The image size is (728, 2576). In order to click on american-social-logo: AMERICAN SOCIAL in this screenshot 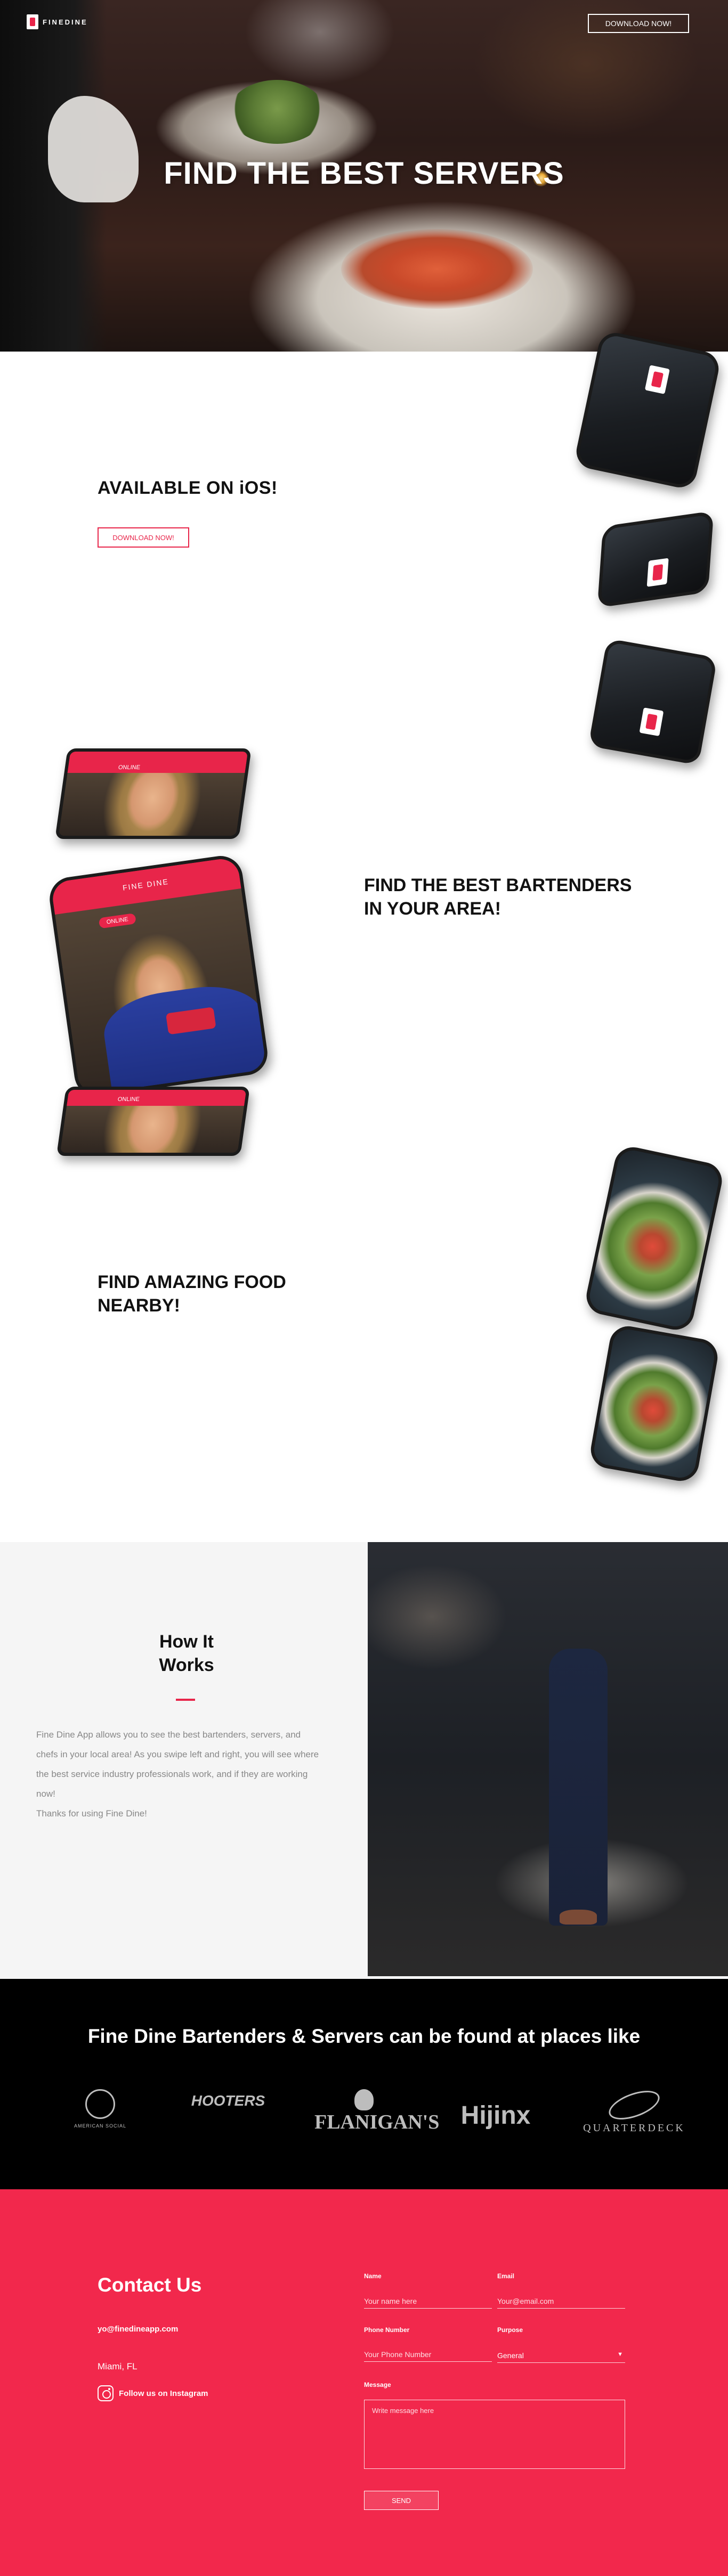, I will do `click(101, 2113)`.